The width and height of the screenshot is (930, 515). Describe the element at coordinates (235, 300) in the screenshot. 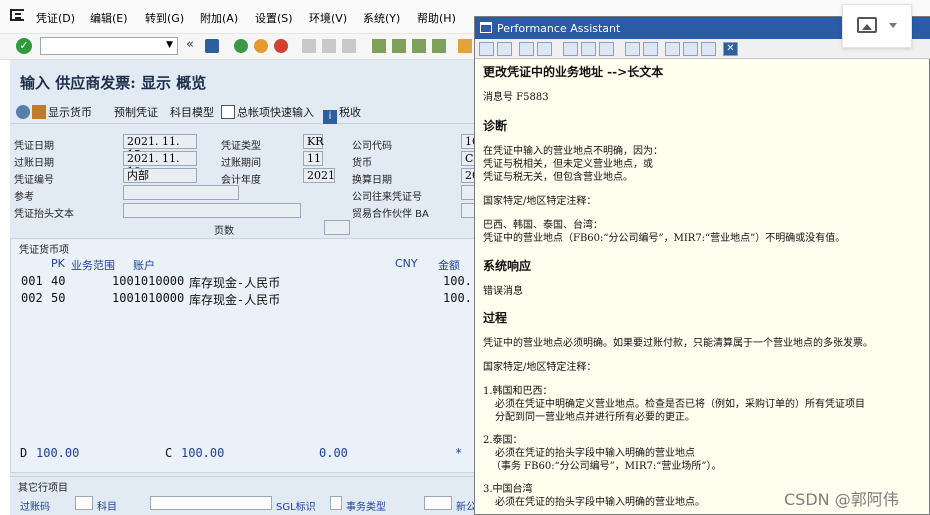

I see `row-account-name: 库存现金-人民币` at that location.